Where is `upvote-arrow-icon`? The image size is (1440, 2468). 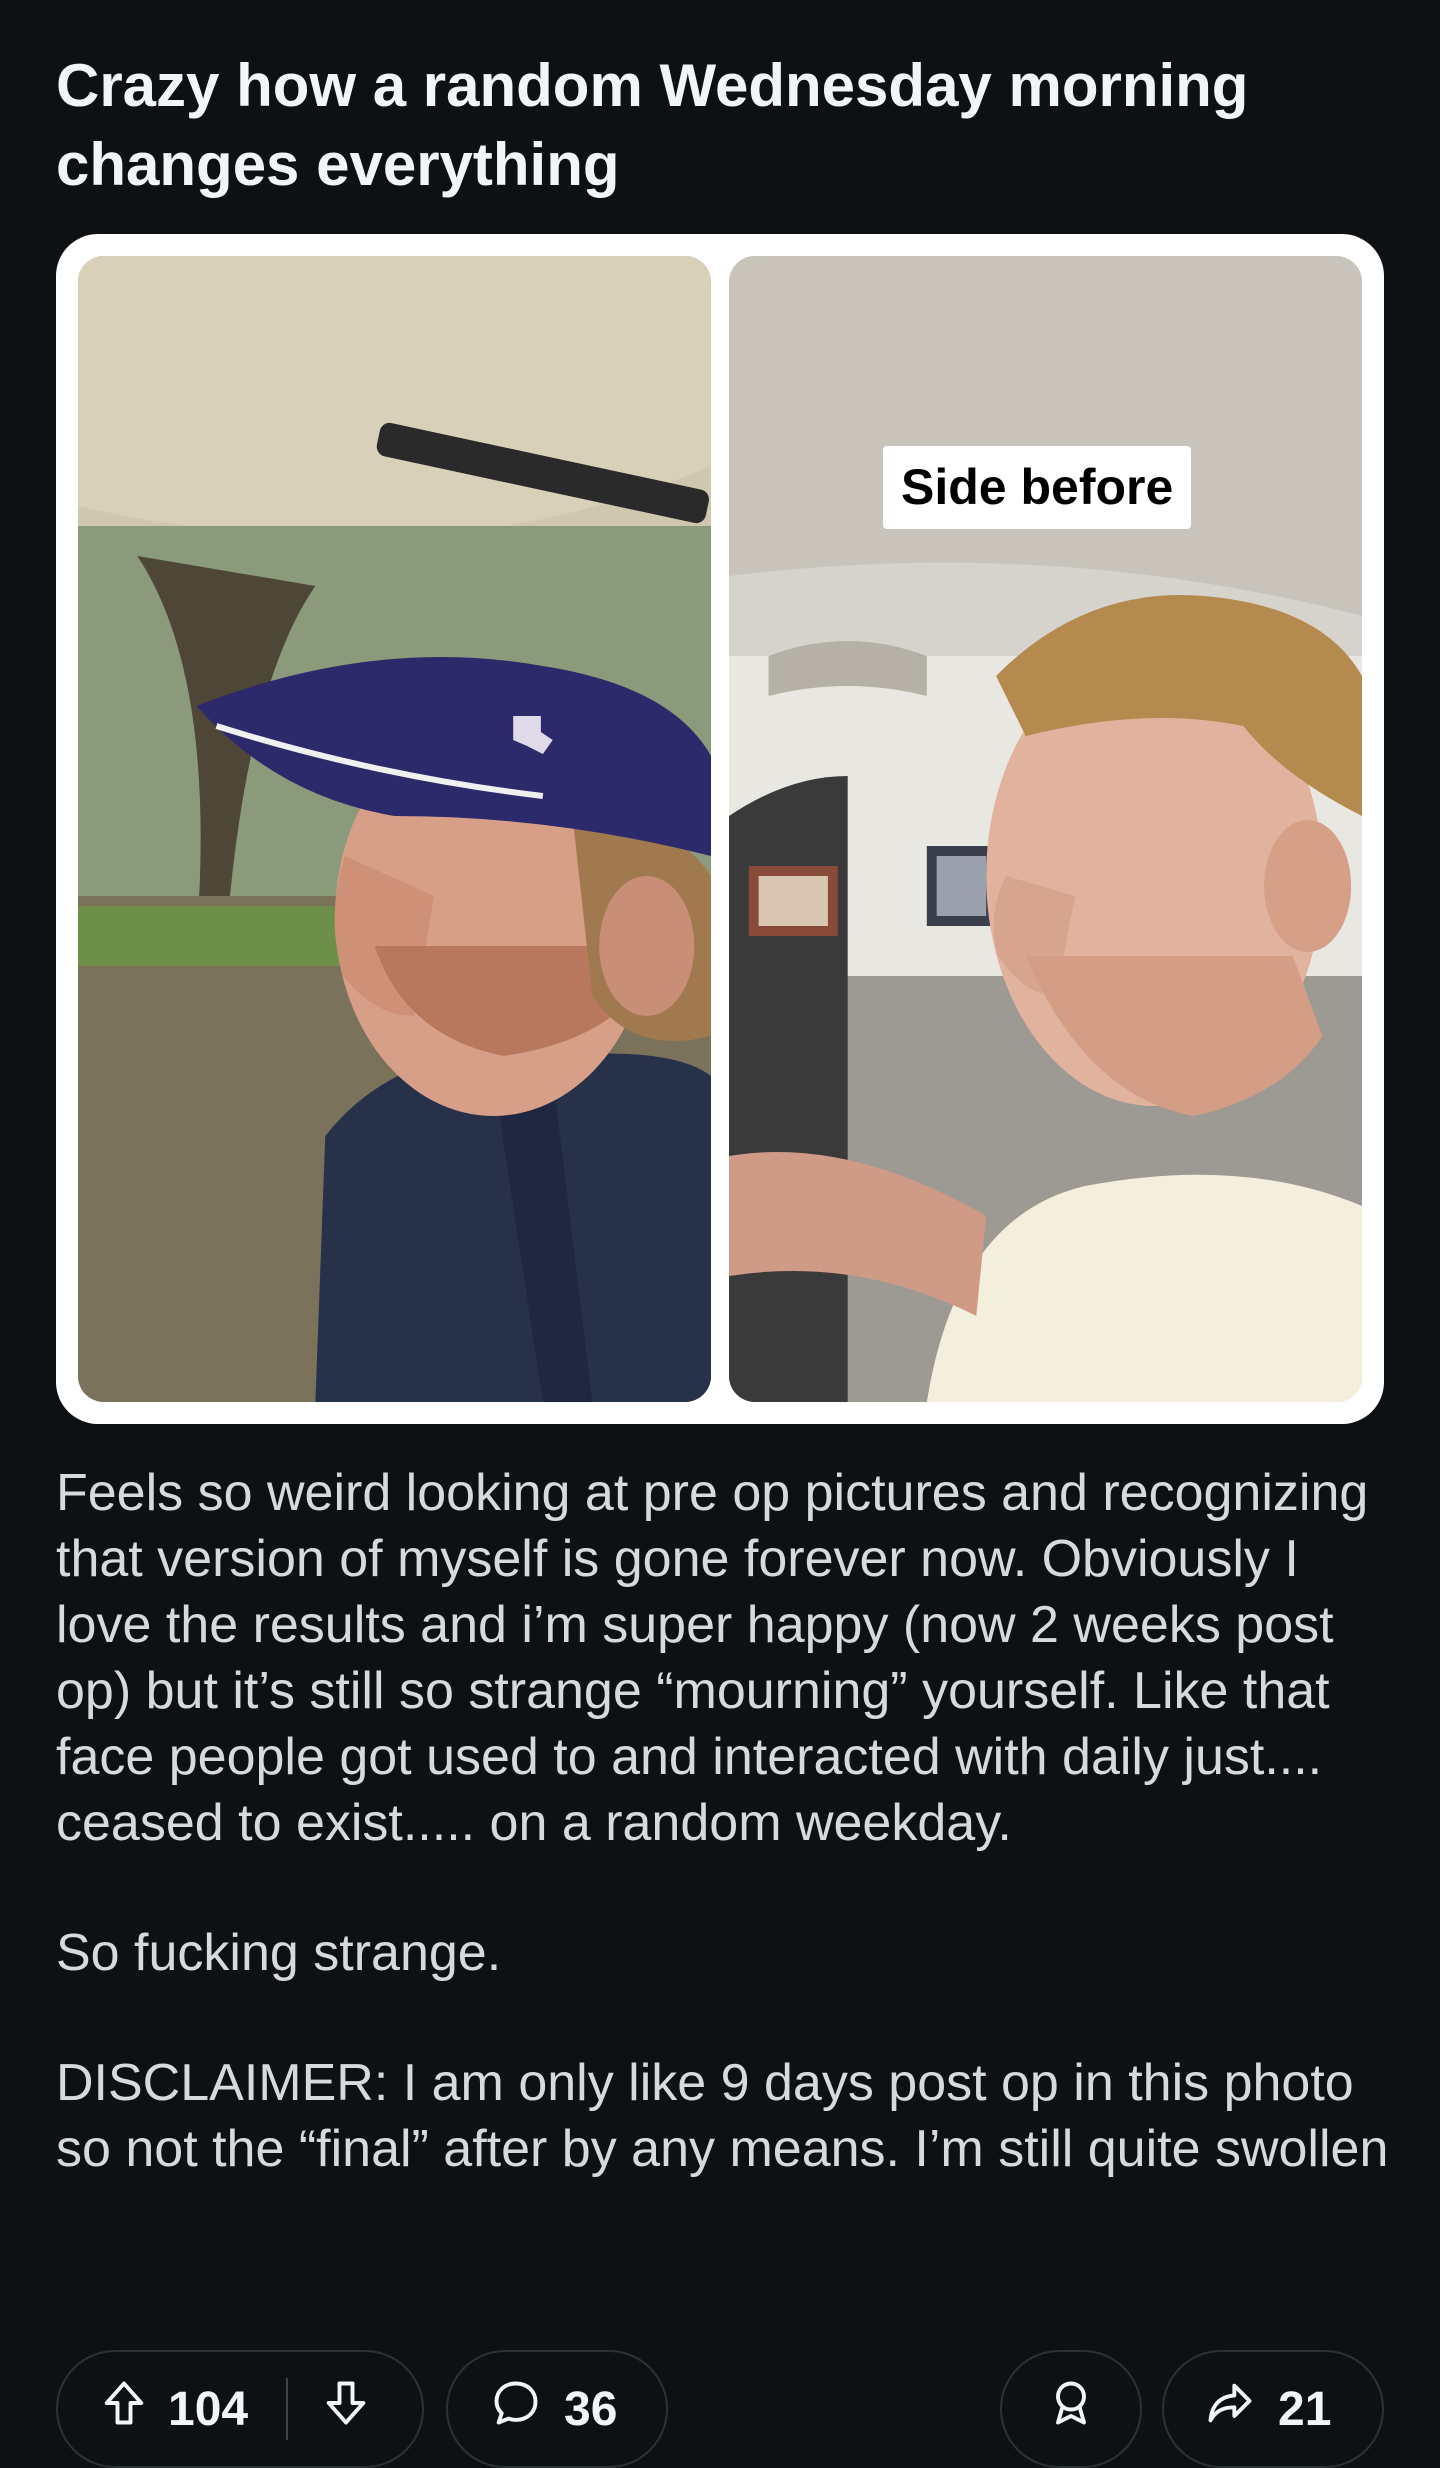 upvote-arrow-icon is located at coordinates (124, 2409).